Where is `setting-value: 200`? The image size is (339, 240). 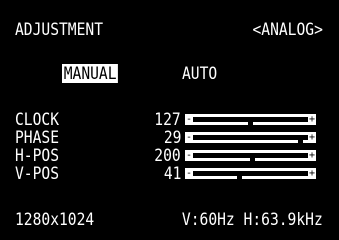 setting-value: 200 is located at coordinates (167, 156).